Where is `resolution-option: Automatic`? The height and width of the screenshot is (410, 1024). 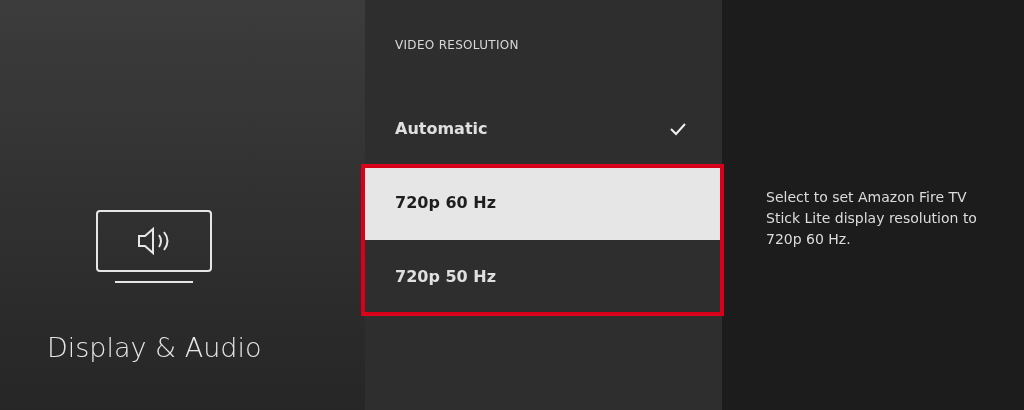 resolution-option: Automatic is located at coordinates (543, 129).